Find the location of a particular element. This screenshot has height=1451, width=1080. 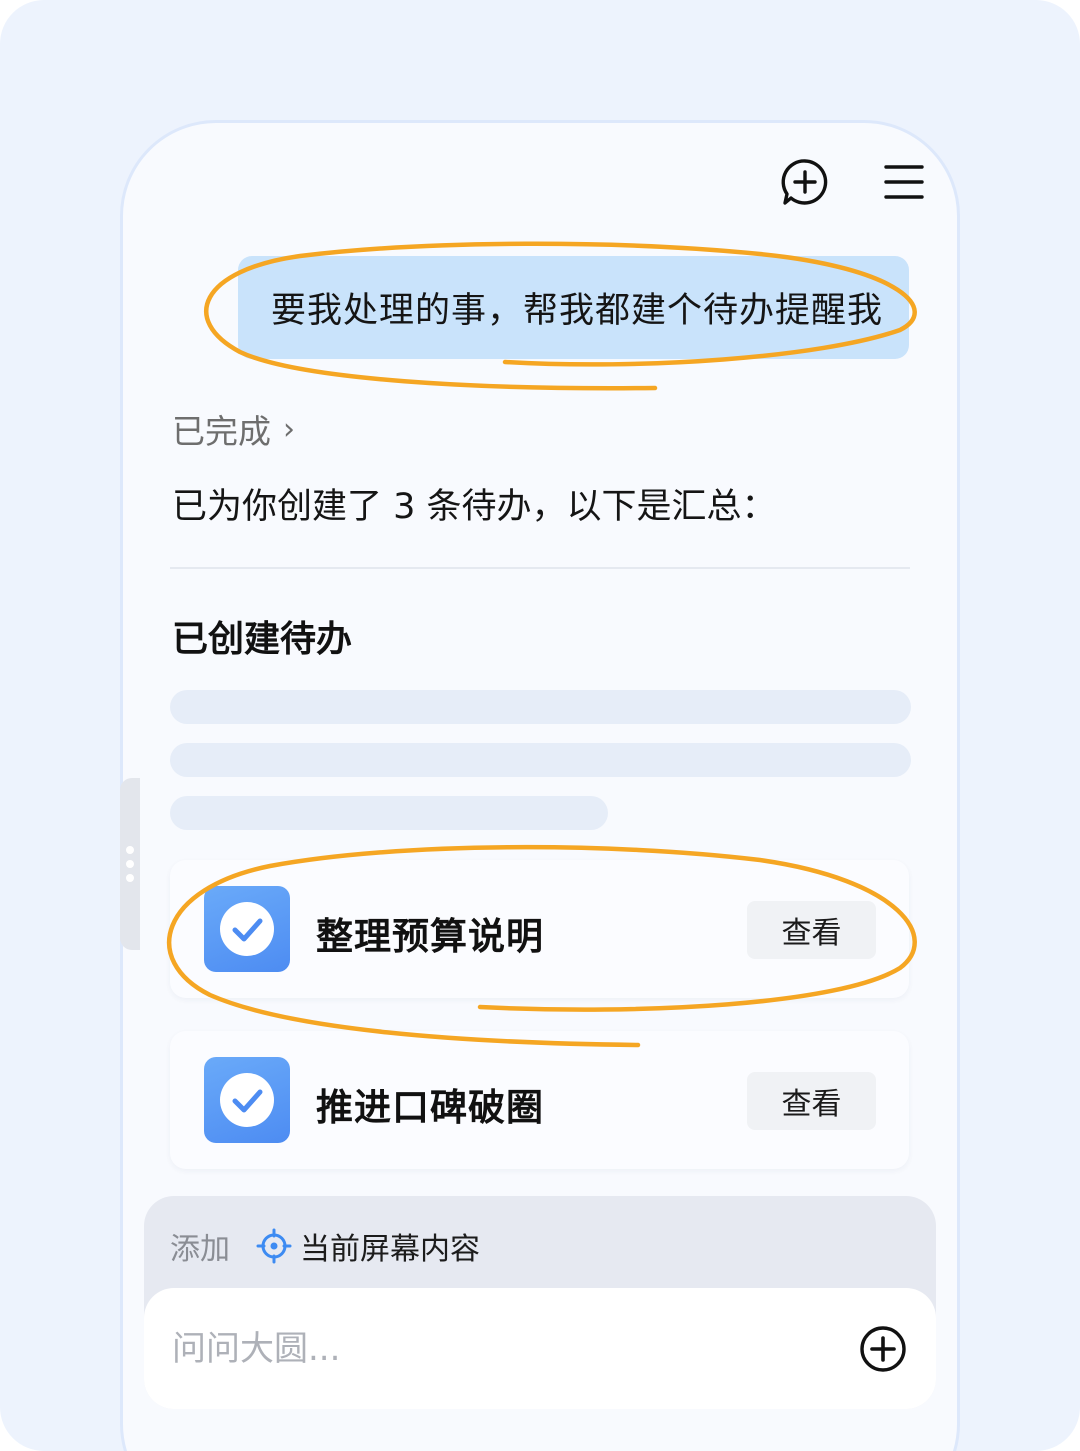

chat-composer: 添加 当前屏幕内容 is located at coordinates (540, 1302).